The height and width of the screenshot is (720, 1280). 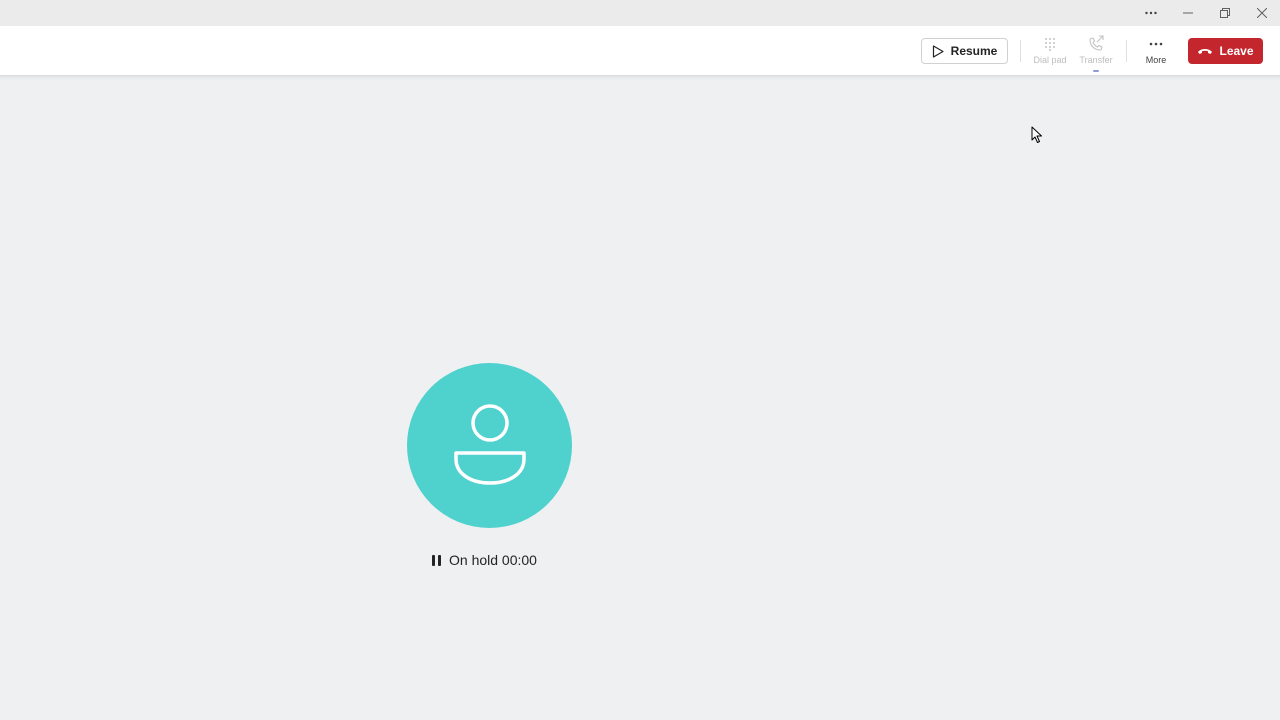 I want to click on pause-icon, so click(x=436, y=560).